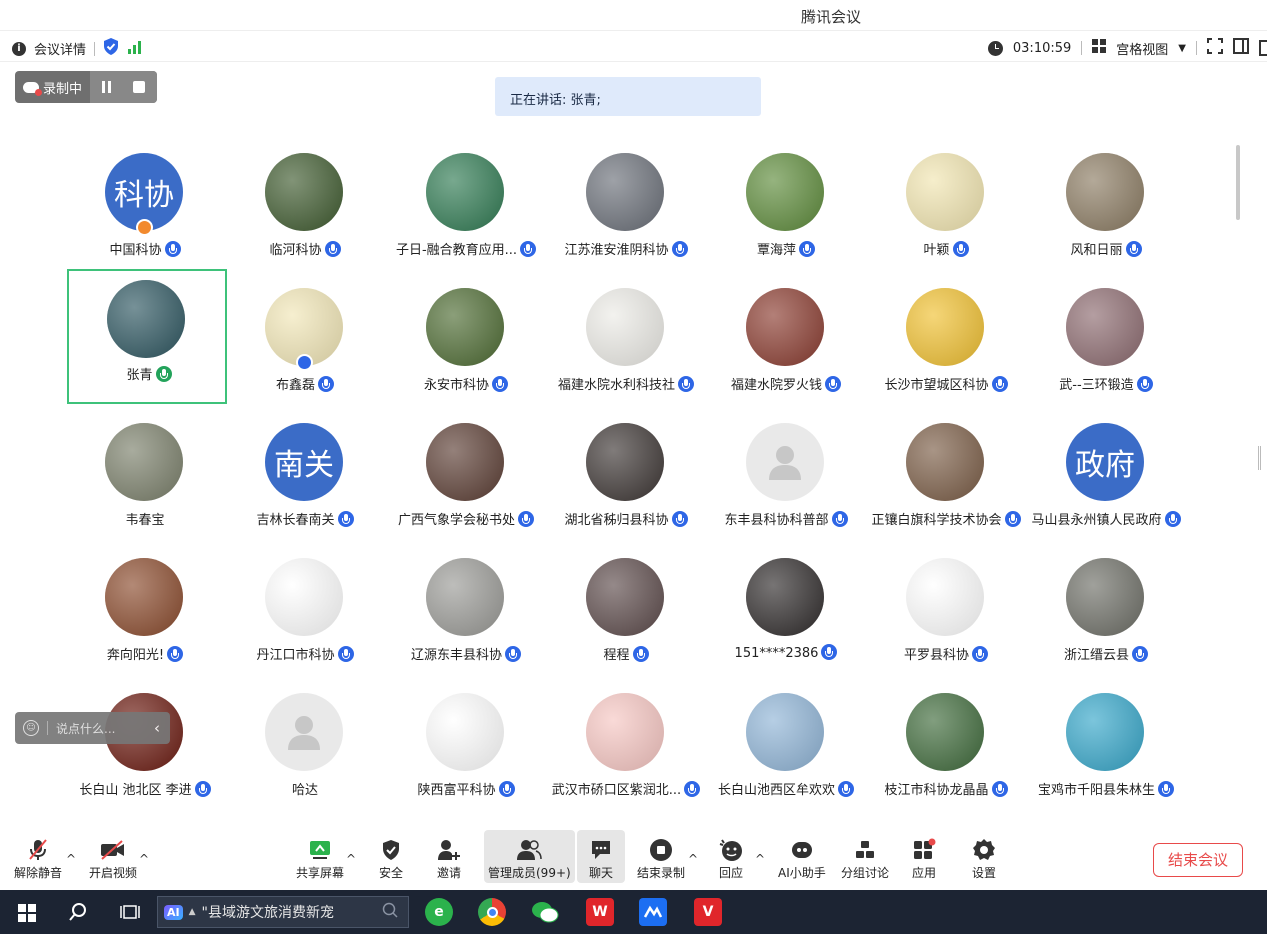 The height and width of the screenshot is (934, 1267). What do you see at coordinates (1238, 182) in the screenshot?
I see `scrollbar` at bounding box center [1238, 182].